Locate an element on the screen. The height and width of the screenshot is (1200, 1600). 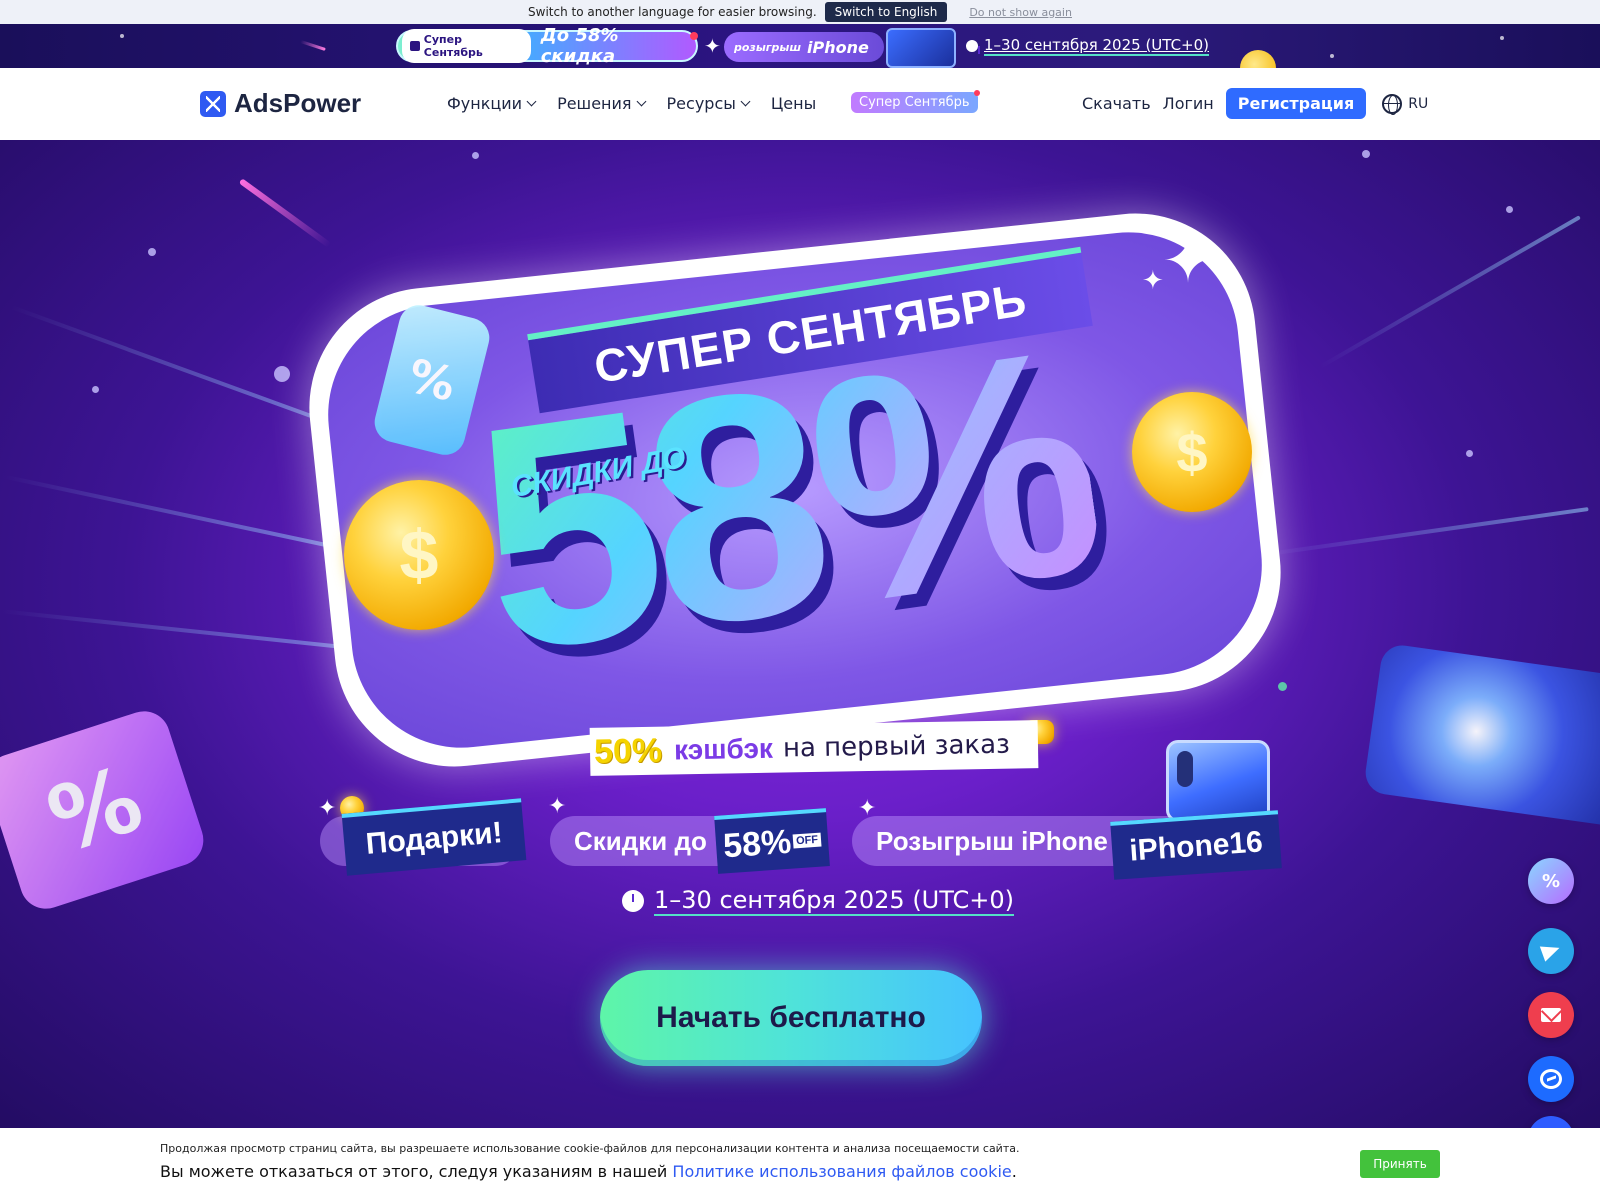
promo-date-text: 1–30 сентября 2025 (UTC+0) is located at coordinates (1096, 46).